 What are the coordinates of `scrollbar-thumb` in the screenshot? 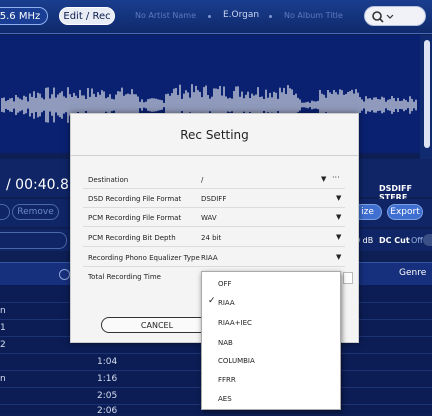 It's located at (427, 94).